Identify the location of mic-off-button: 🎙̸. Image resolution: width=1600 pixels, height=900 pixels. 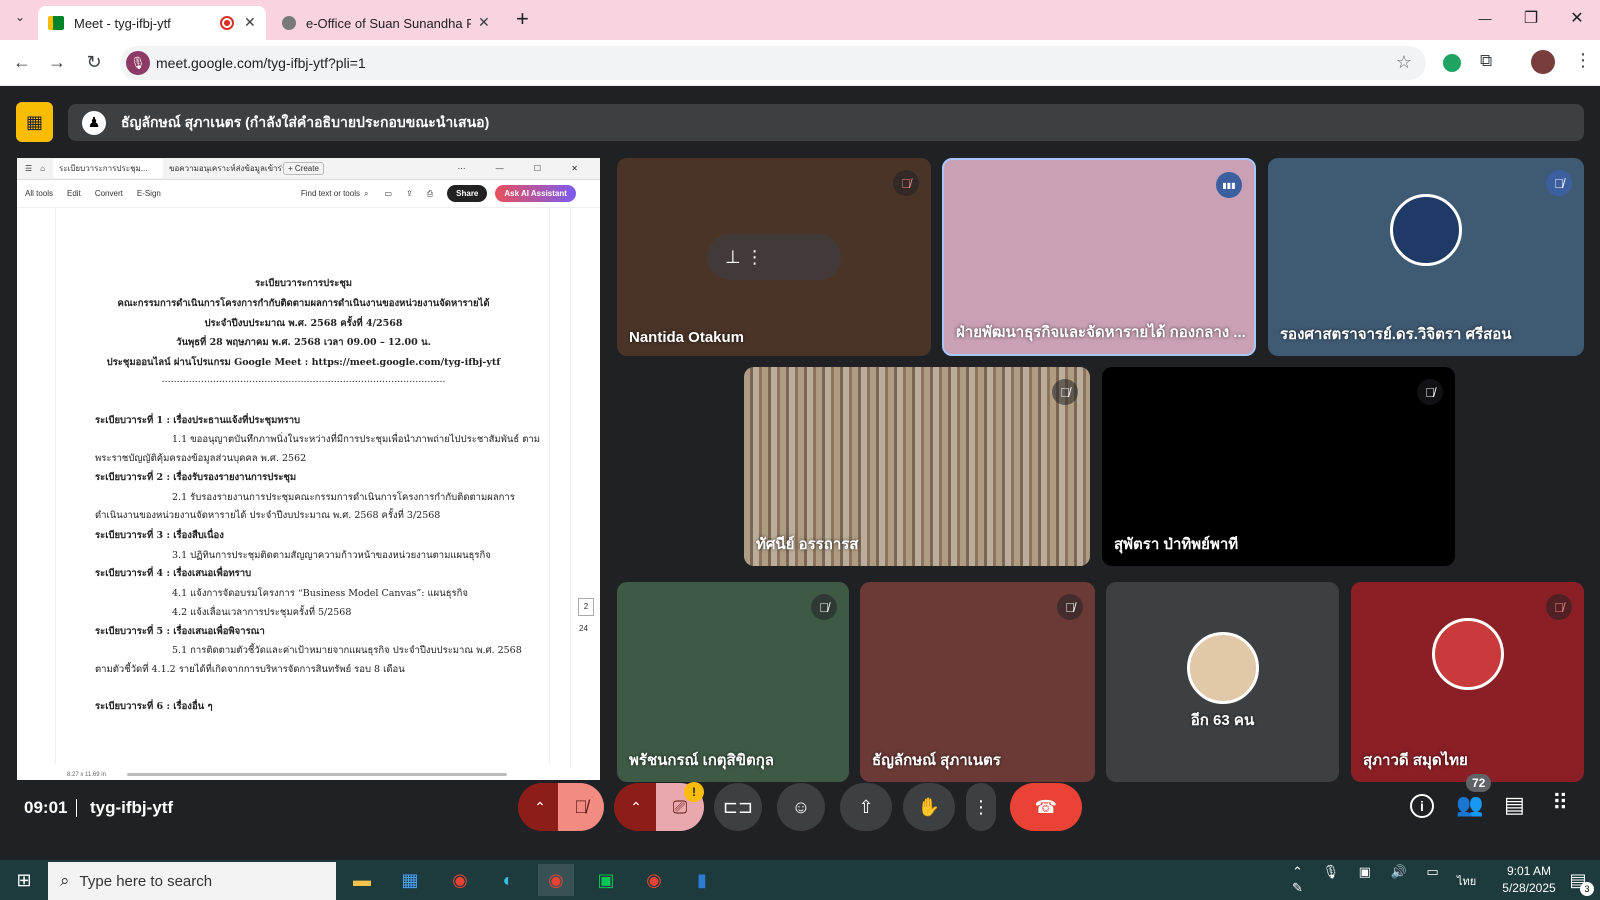
(581, 807).